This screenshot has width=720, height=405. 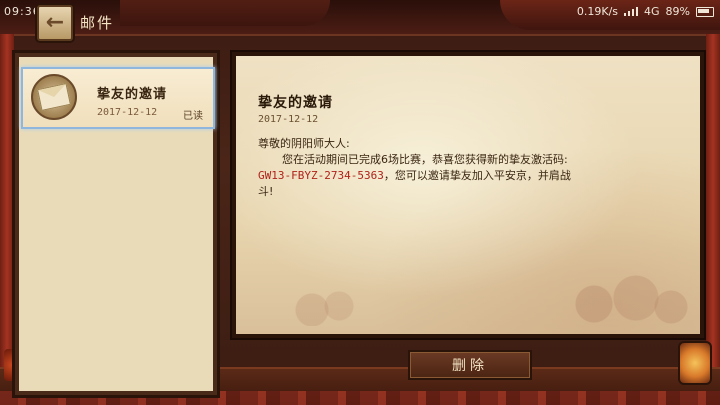 I want to click on network-speed: 0.19K/s, so click(x=597, y=11).